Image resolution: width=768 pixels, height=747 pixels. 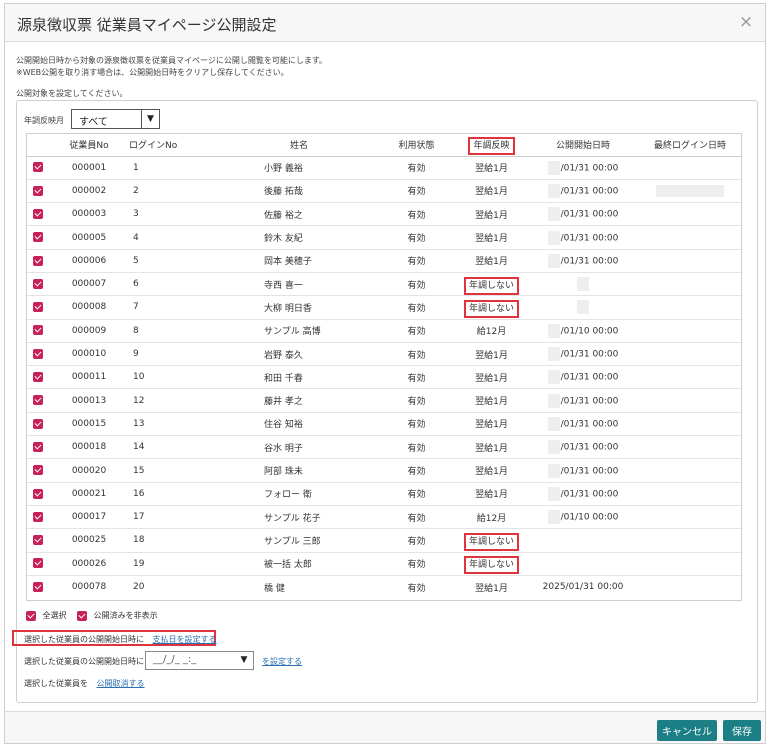 What do you see at coordinates (89, 424) in the screenshot?
I see `employee-no-cell: 000015` at bounding box center [89, 424].